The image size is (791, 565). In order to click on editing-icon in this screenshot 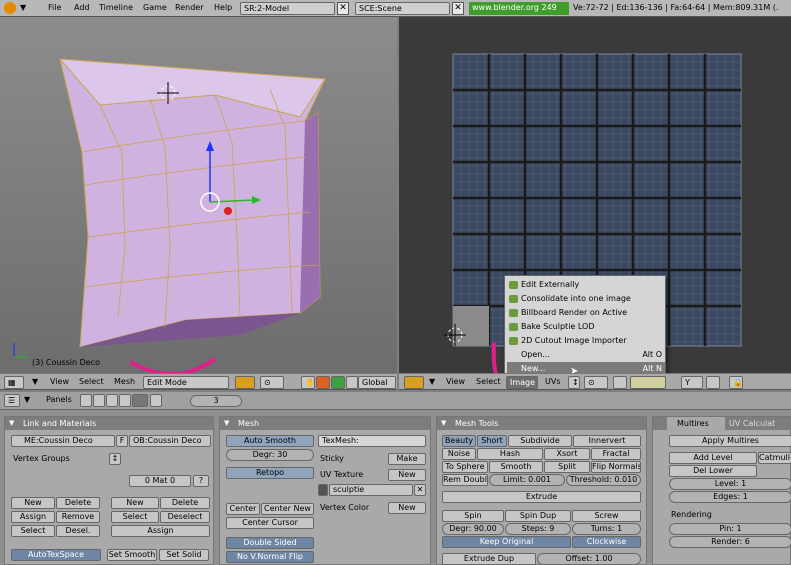, I will do `click(140, 400)`.